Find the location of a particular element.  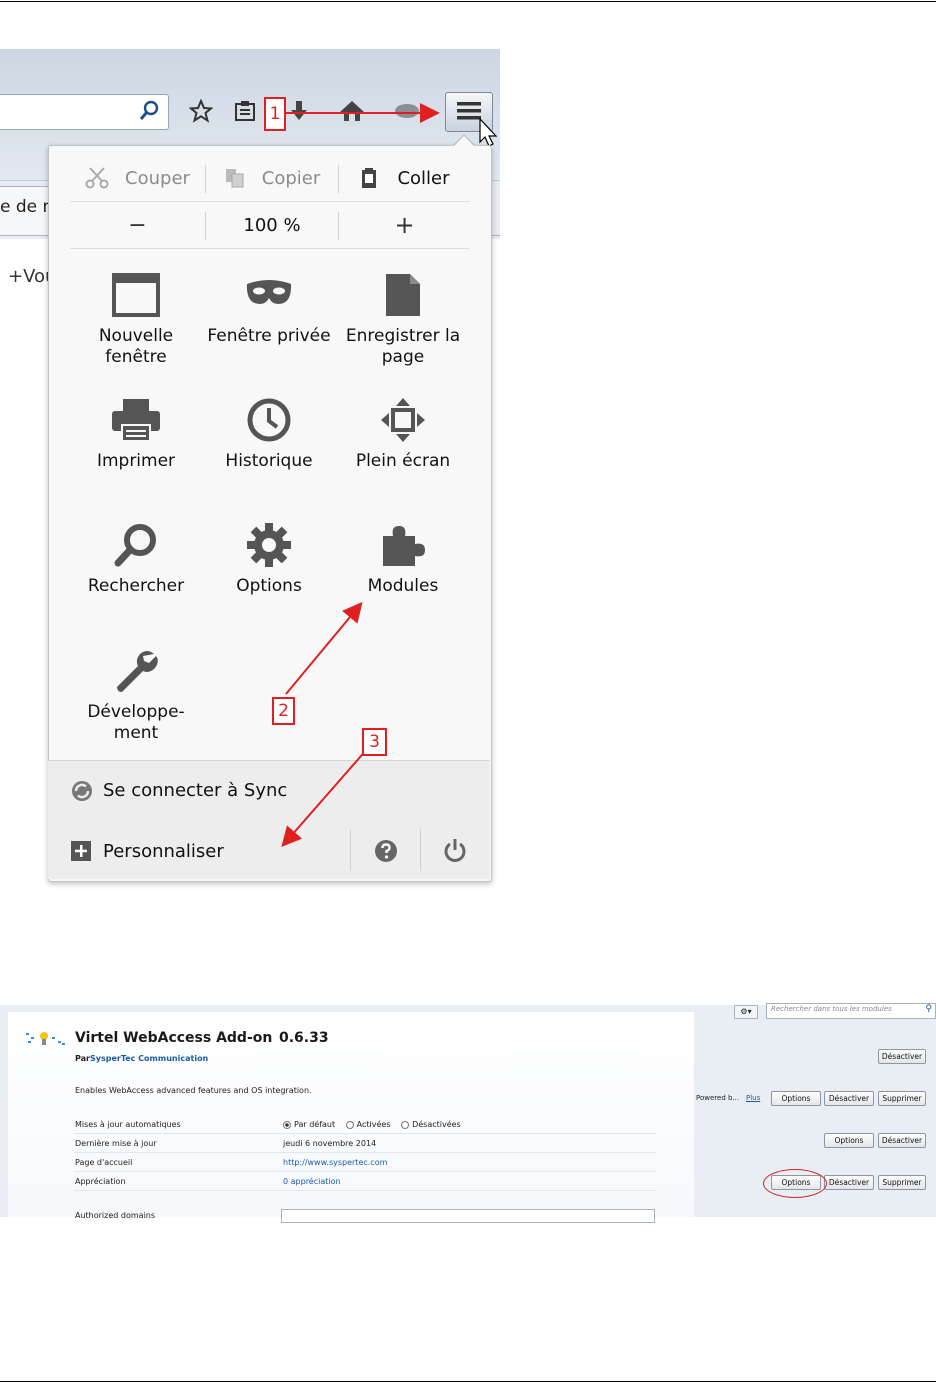

addon-author-link: SysperTec Communication is located at coordinates (149, 1058).